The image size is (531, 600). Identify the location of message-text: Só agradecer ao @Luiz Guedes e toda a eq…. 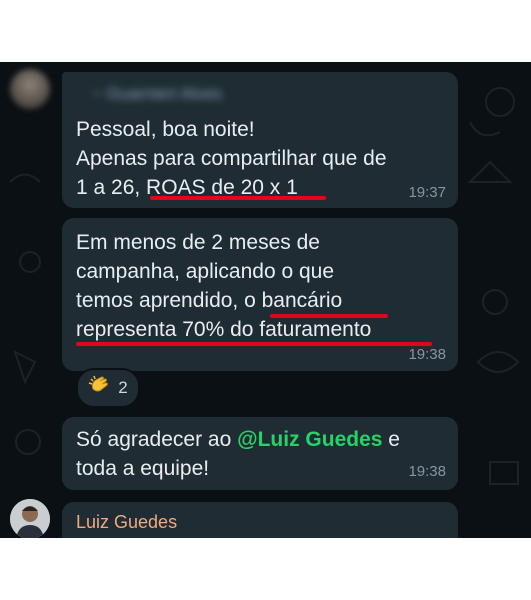
(238, 454).